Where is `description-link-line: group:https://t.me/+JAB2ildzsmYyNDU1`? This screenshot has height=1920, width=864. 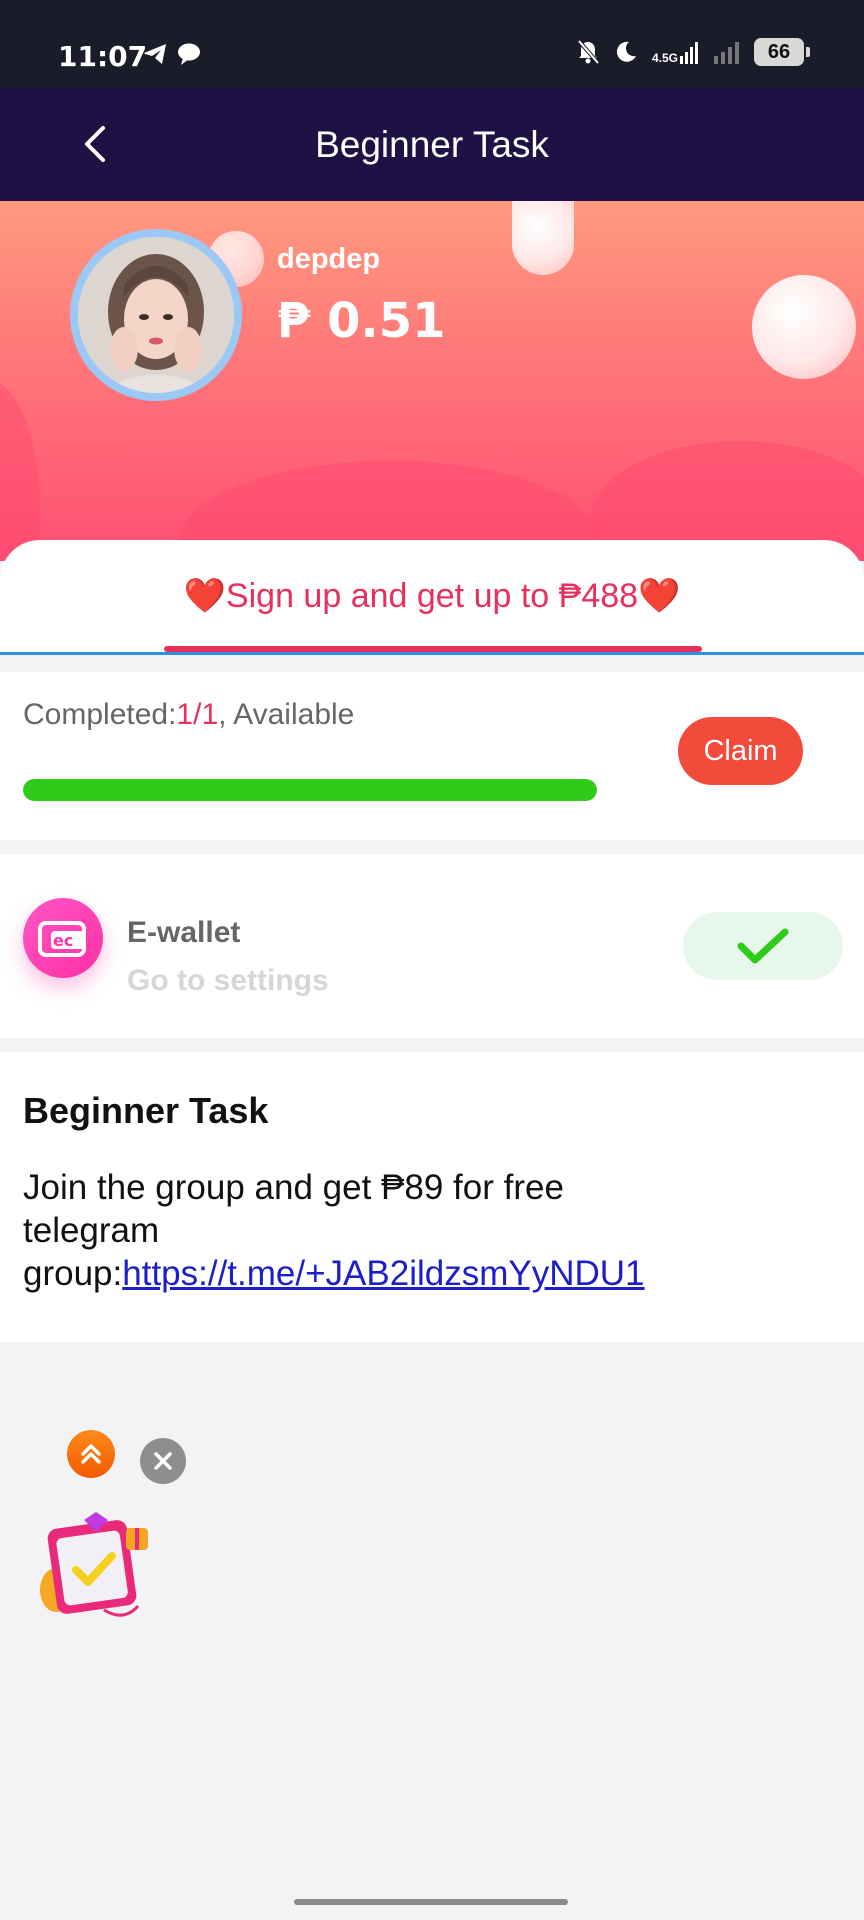 description-link-line: group:https://t.me/+JAB2ildzsmYyNDU1 is located at coordinates (433, 1273).